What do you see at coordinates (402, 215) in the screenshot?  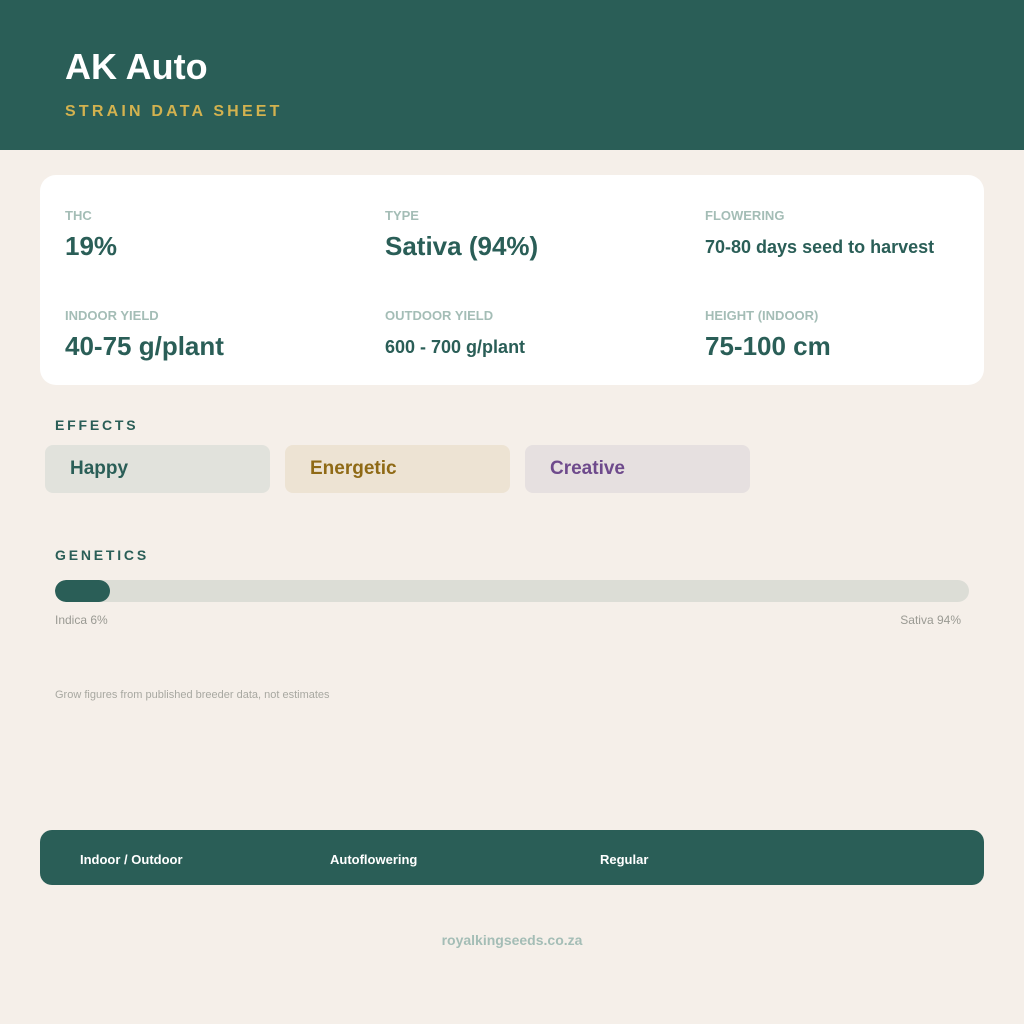 I see `stat-label: TYPE` at bounding box center [402, 215].